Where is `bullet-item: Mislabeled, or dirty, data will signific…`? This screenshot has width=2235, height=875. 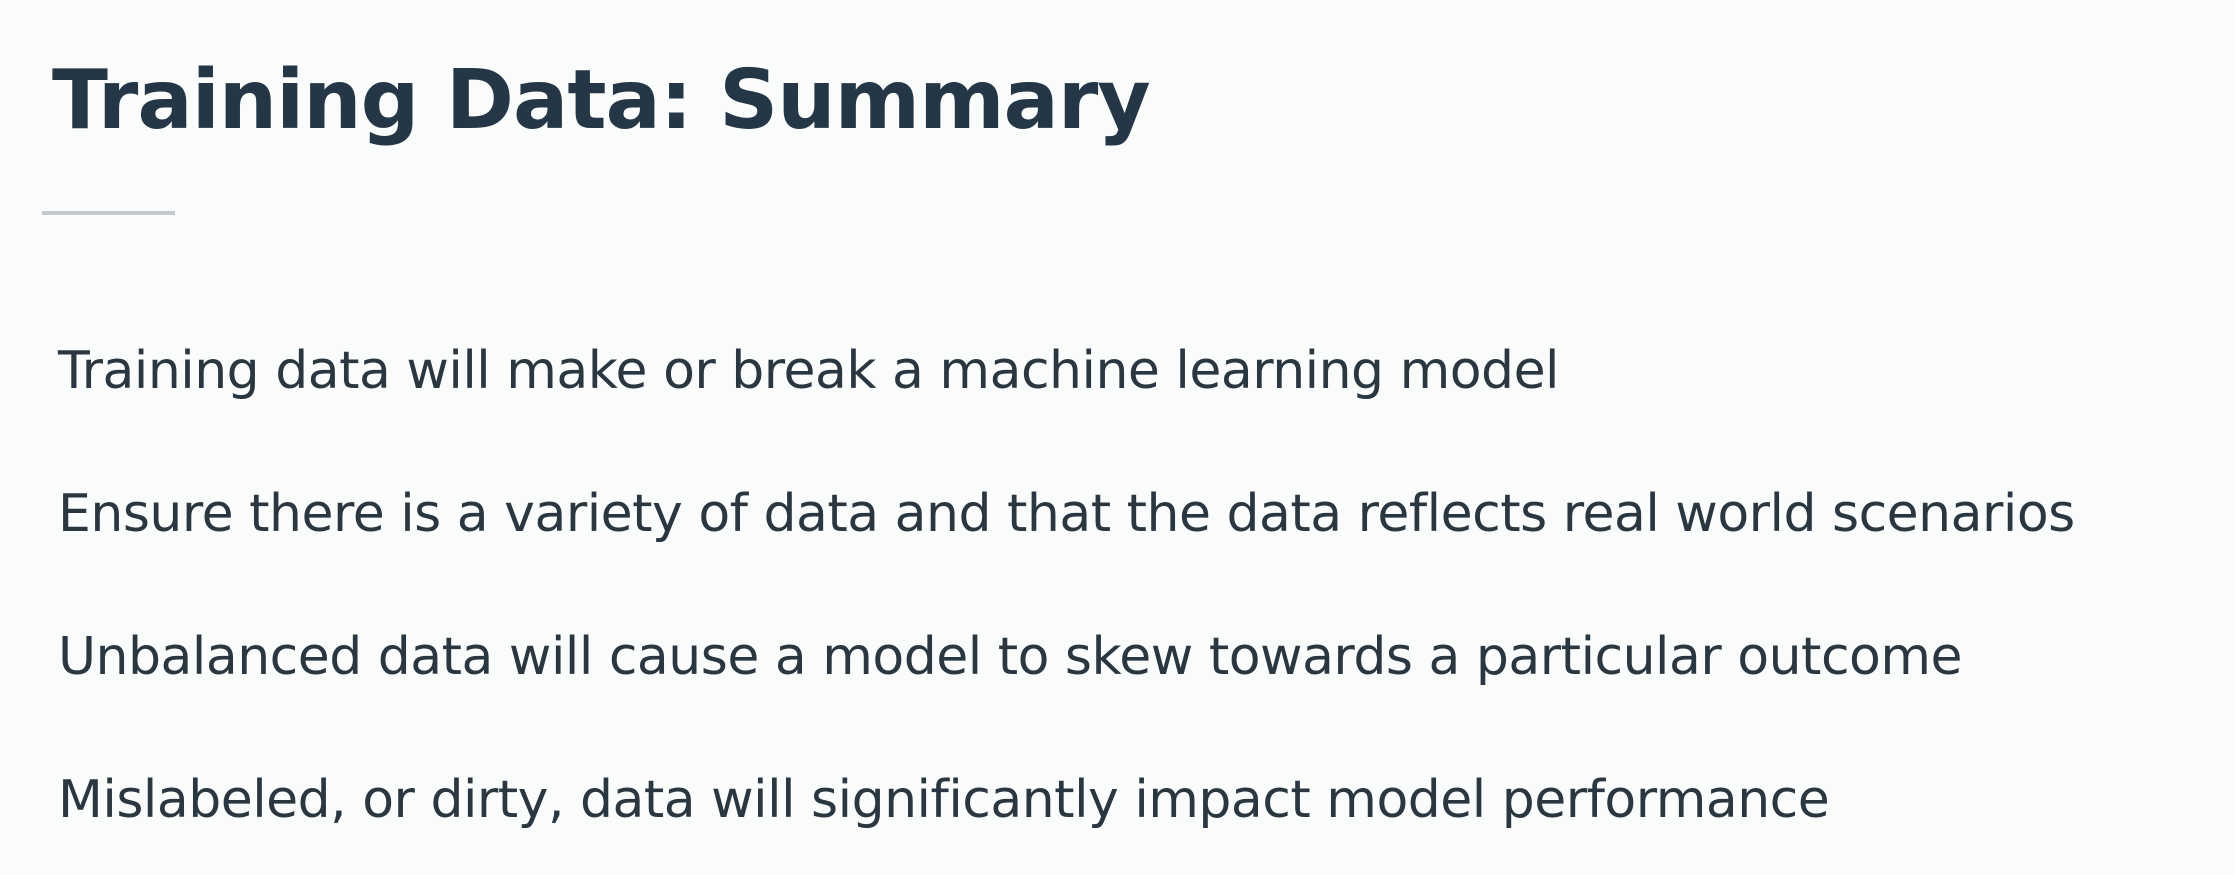 bullet-item: Mislabeled, or dirty, data will signific… is located at coordinates (944, 800).